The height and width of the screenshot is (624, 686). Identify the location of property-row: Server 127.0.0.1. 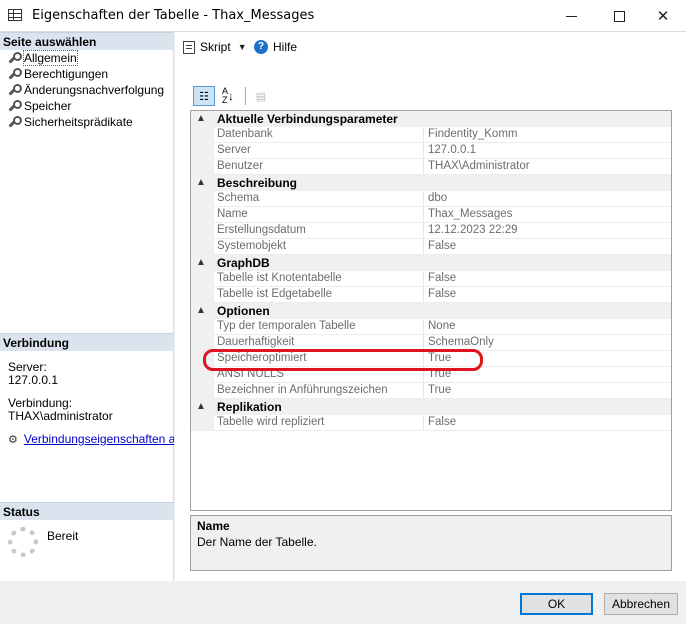
(431, 151).